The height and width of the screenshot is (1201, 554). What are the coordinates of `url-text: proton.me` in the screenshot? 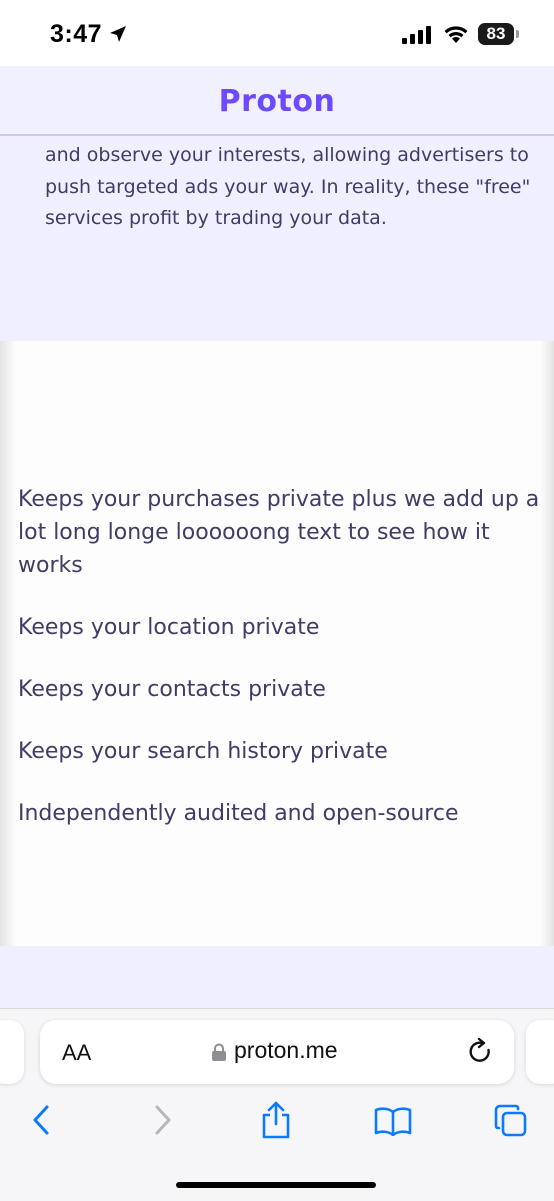 It's located at (286, 1050).